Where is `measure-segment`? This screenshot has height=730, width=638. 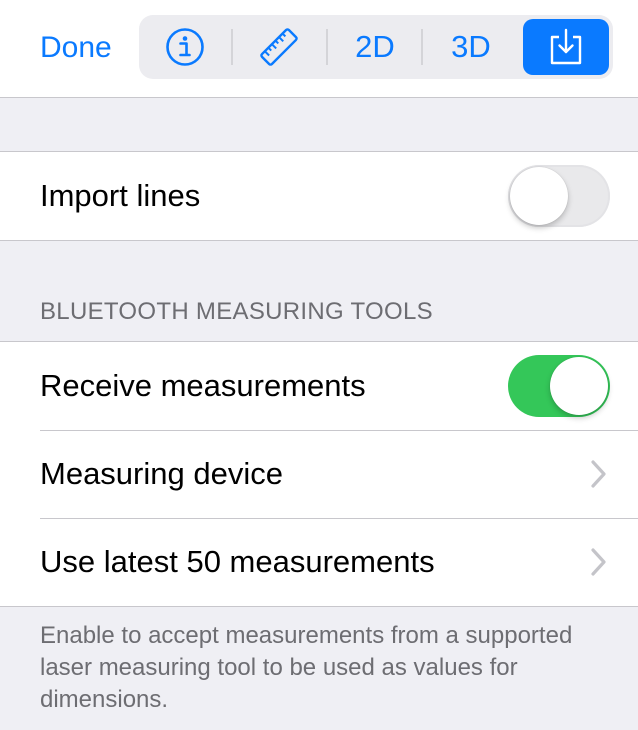
measure-segment is located at coordinates (279, 47).